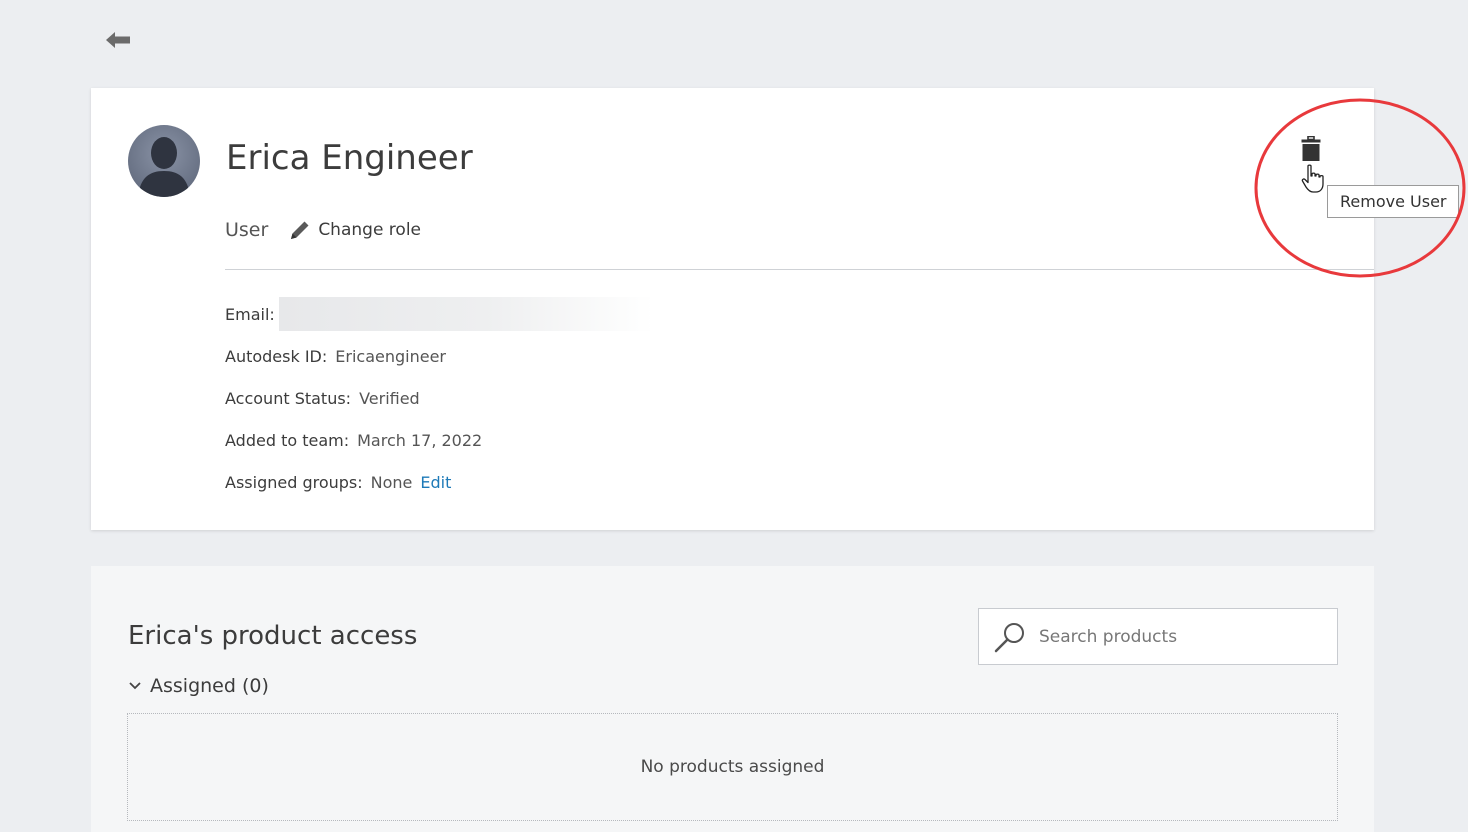 Image resolution: width=1468 pixels, height=832 pixels. I want to click on detail-autodesk-id: Autodesk ID: Ericaengineer, so click(439, 356).